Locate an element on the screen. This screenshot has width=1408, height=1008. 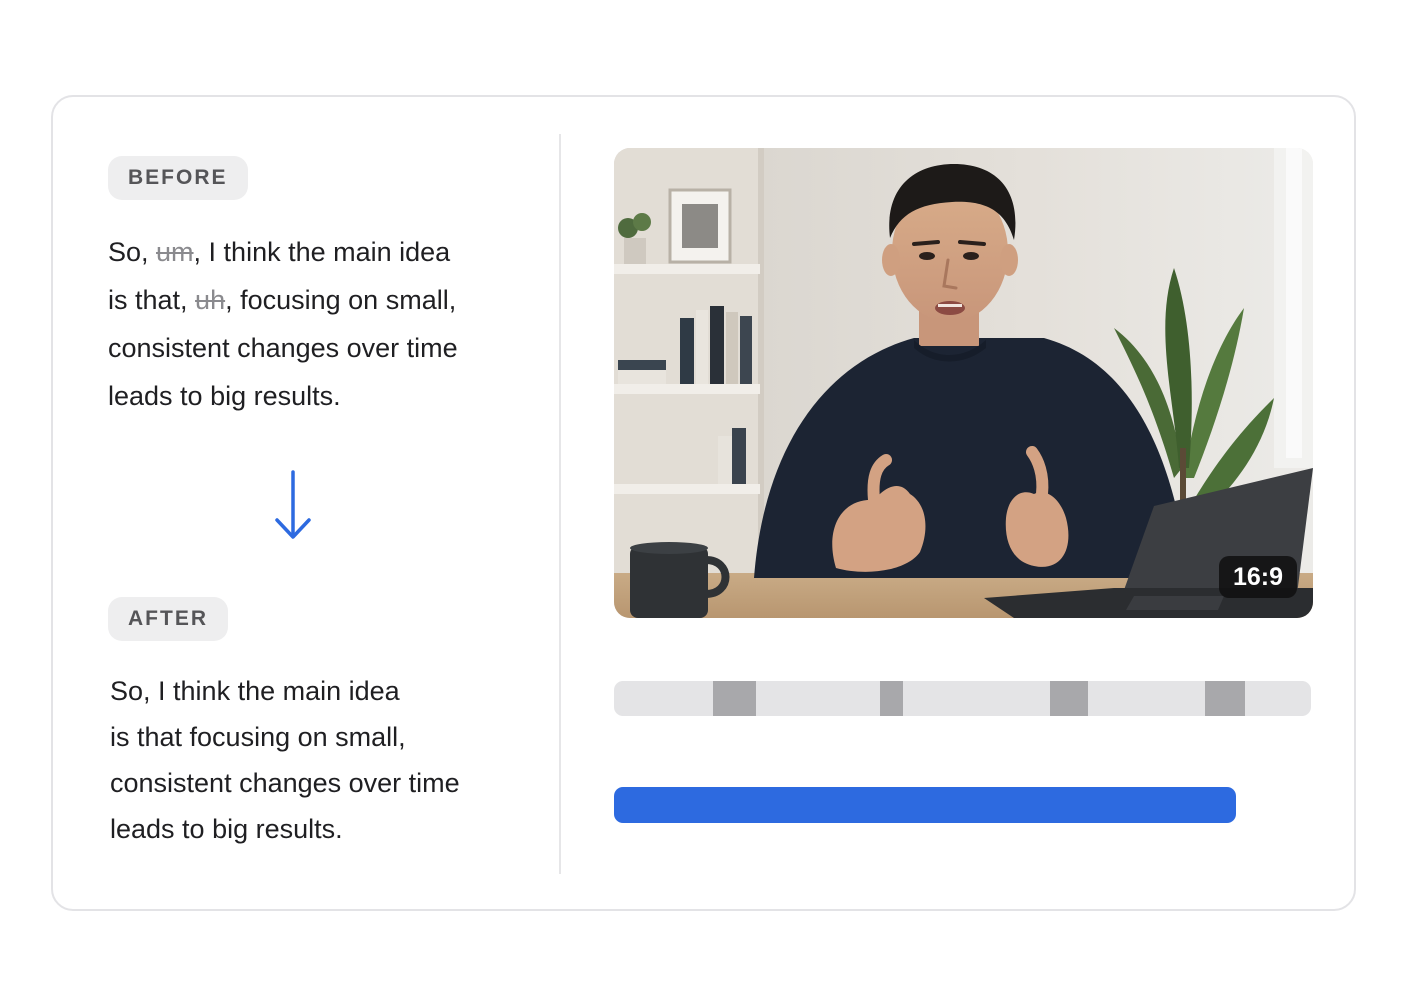
before-line: is that, uh, focusing on small, is located at coordinates (282, 300).